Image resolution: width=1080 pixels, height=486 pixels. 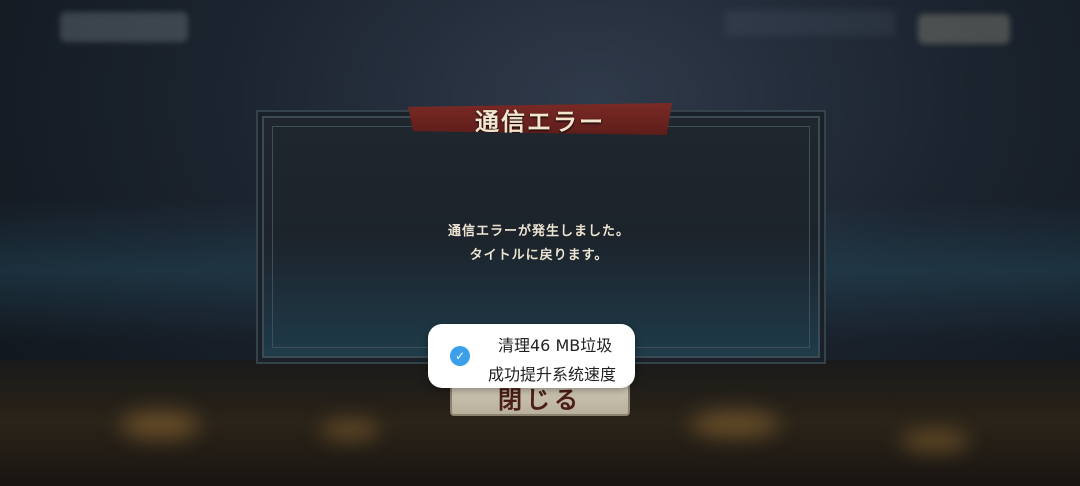 I want to click on check-icon: ✓, so click(x=460, y=356).